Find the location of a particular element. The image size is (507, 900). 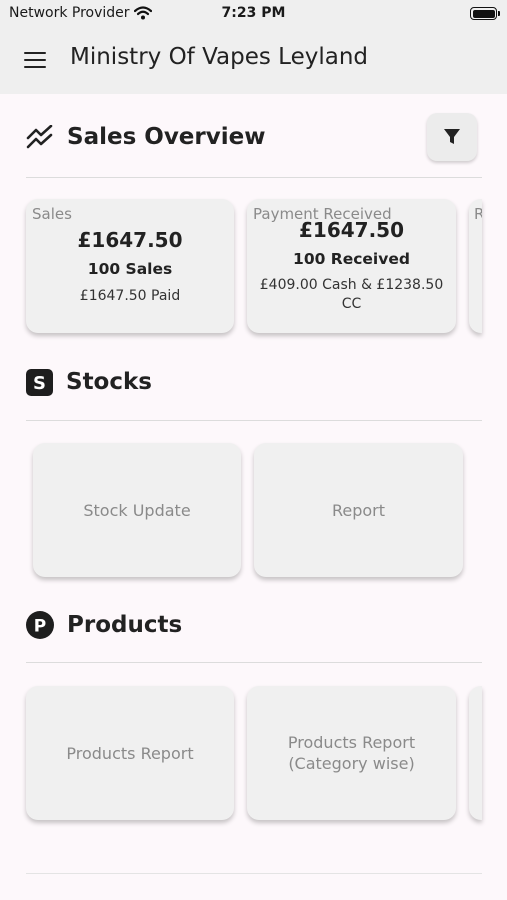

products-report-card: Products Report is located at coordinates (130, 753).